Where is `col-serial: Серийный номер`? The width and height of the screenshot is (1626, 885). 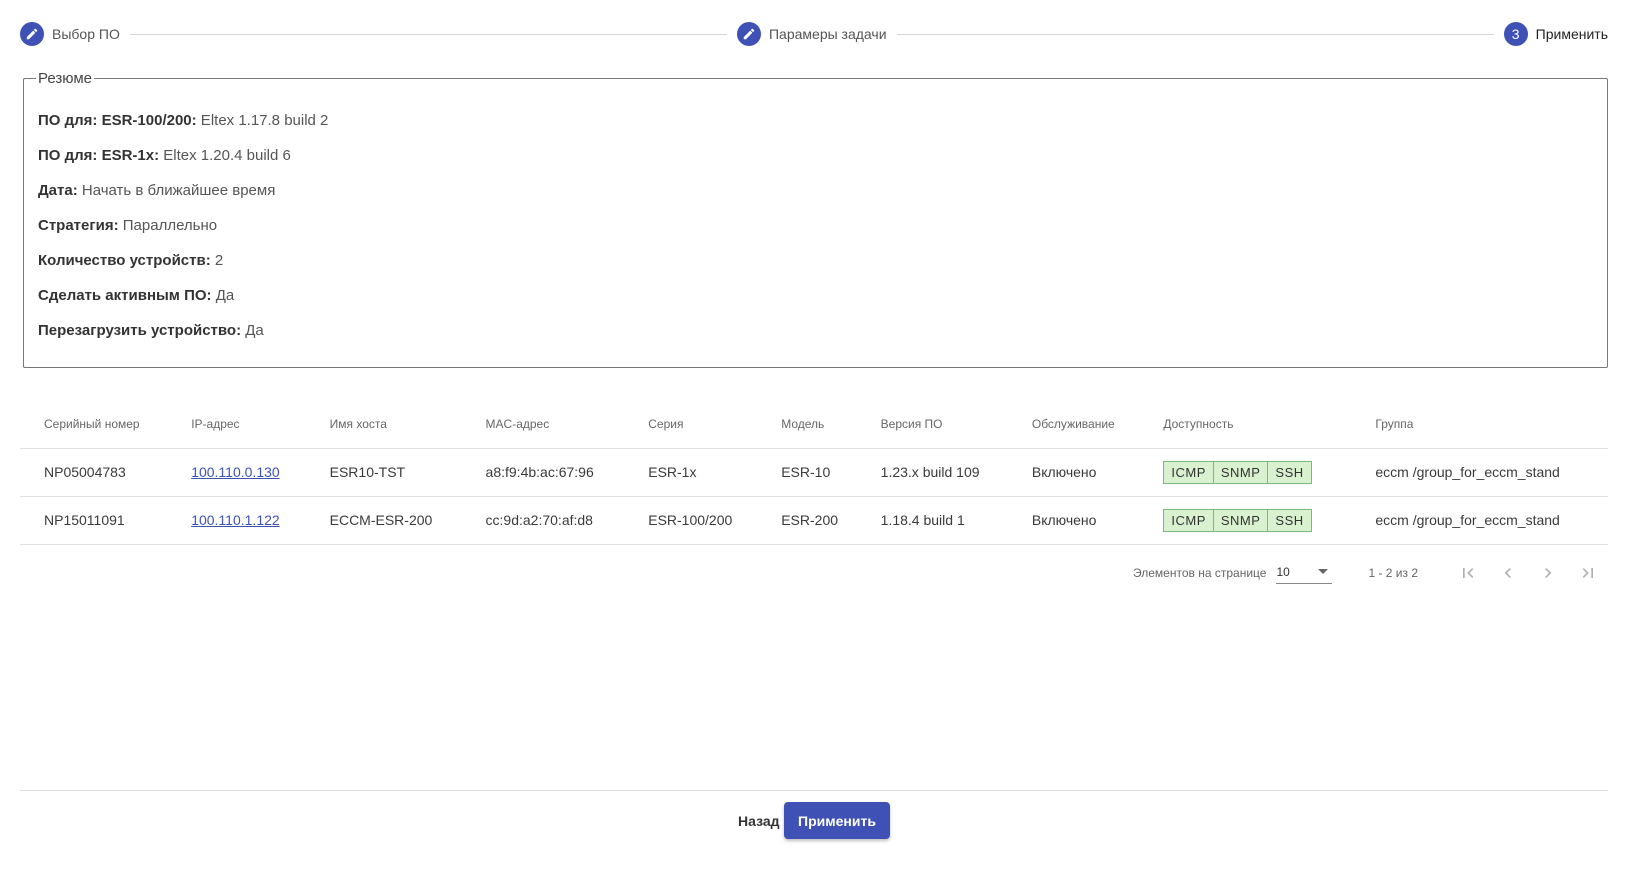
col-serial: Серийный номер is located at coordinates (94, 424).